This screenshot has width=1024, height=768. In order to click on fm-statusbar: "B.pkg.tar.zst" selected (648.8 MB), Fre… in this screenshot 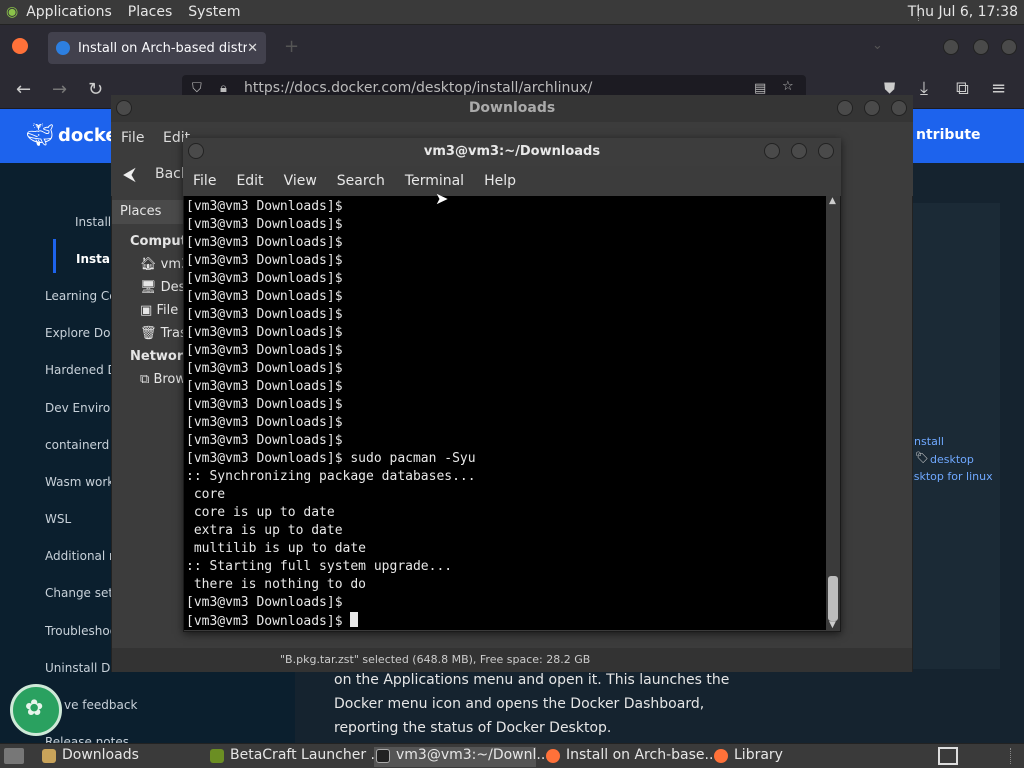, I will do `click(512, 660)`.